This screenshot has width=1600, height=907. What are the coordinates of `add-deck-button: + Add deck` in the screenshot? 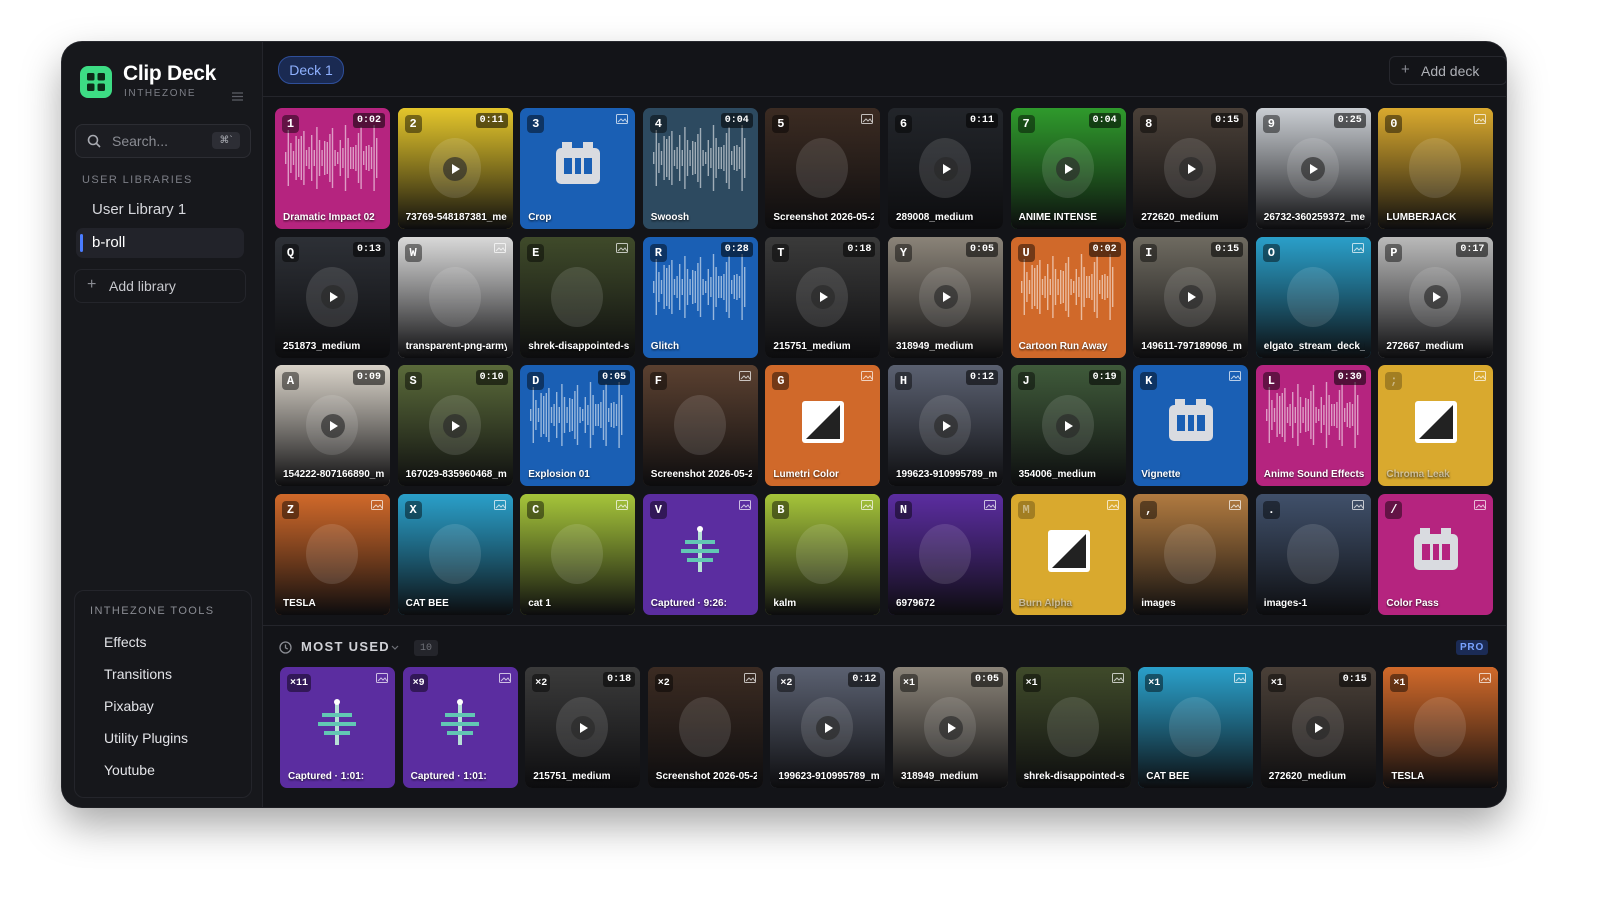 It's located at (1447, 70).